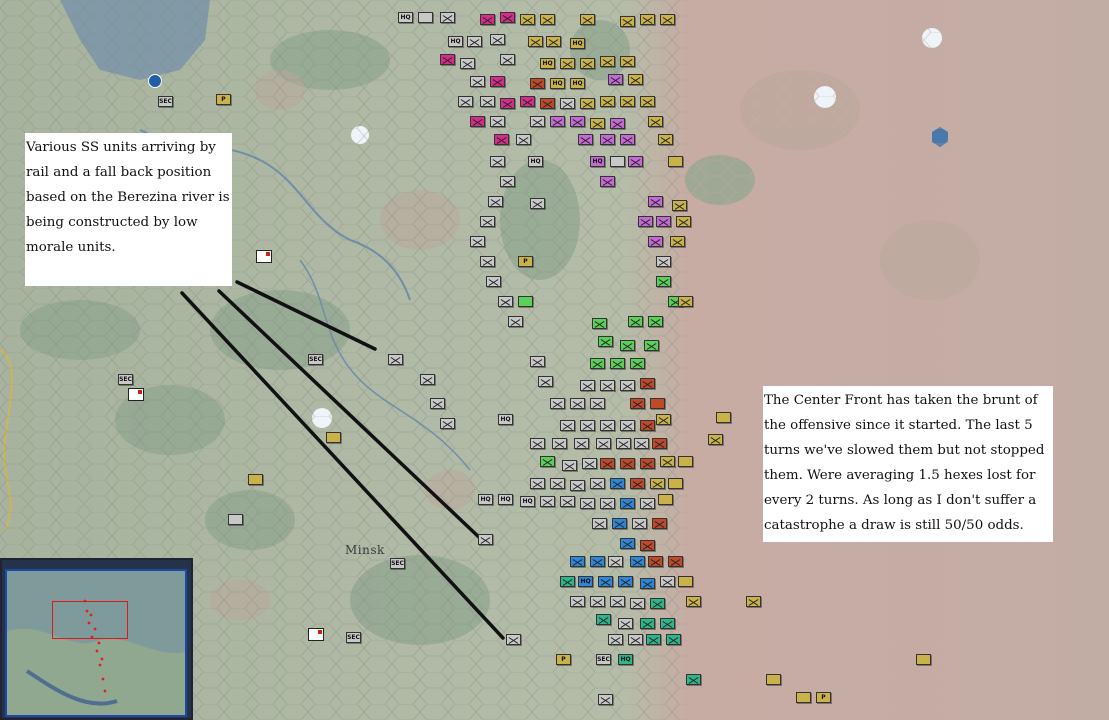  I want to click on minimap-view-rect, so click(90, 620).